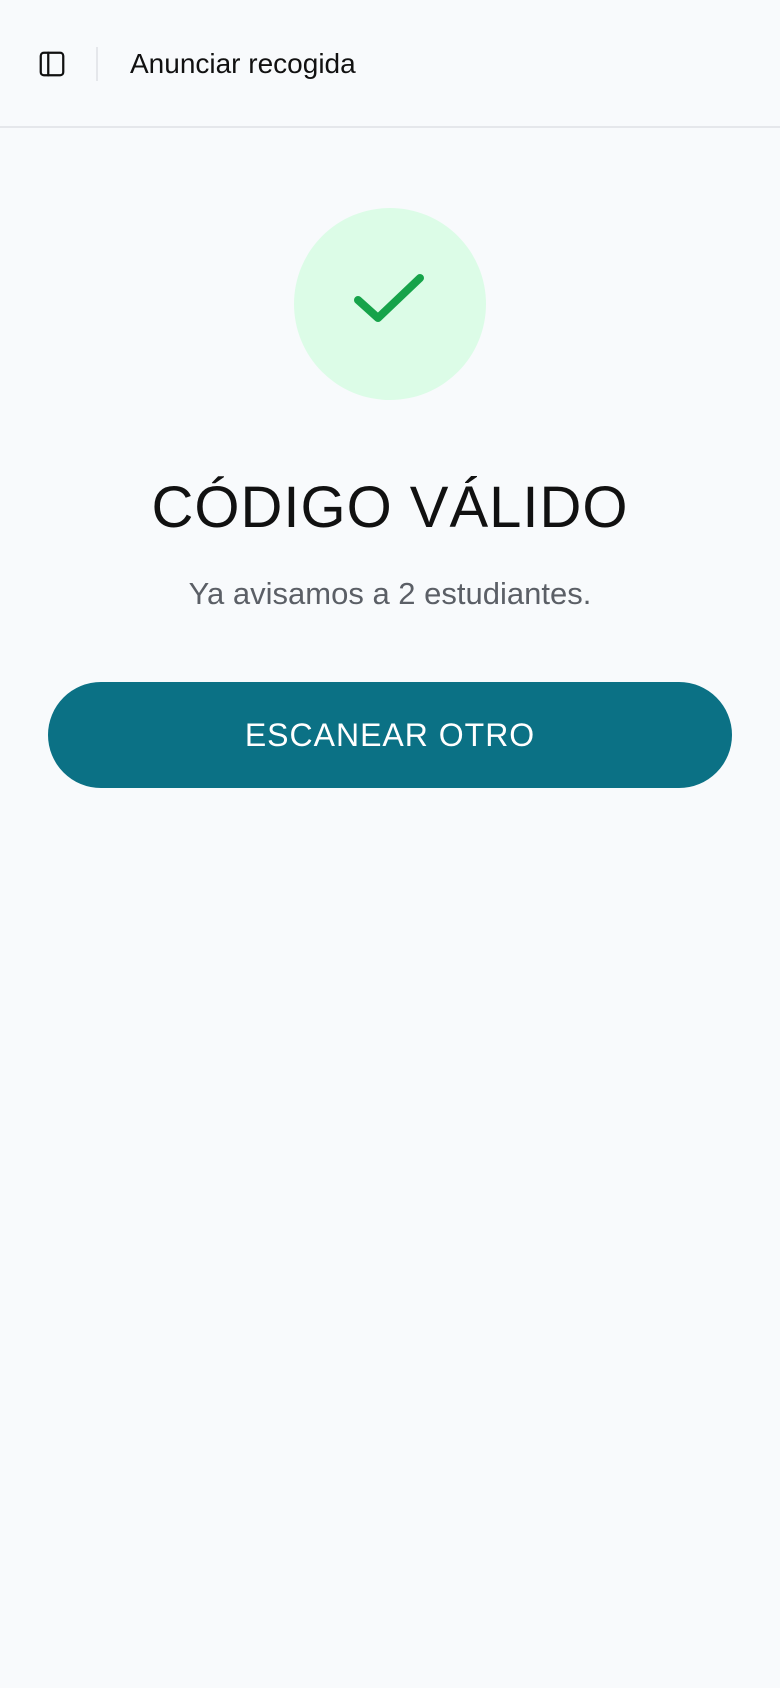  I want to click on result-message: Ya avisamos a 2 estudiantes., so click(390, 593).